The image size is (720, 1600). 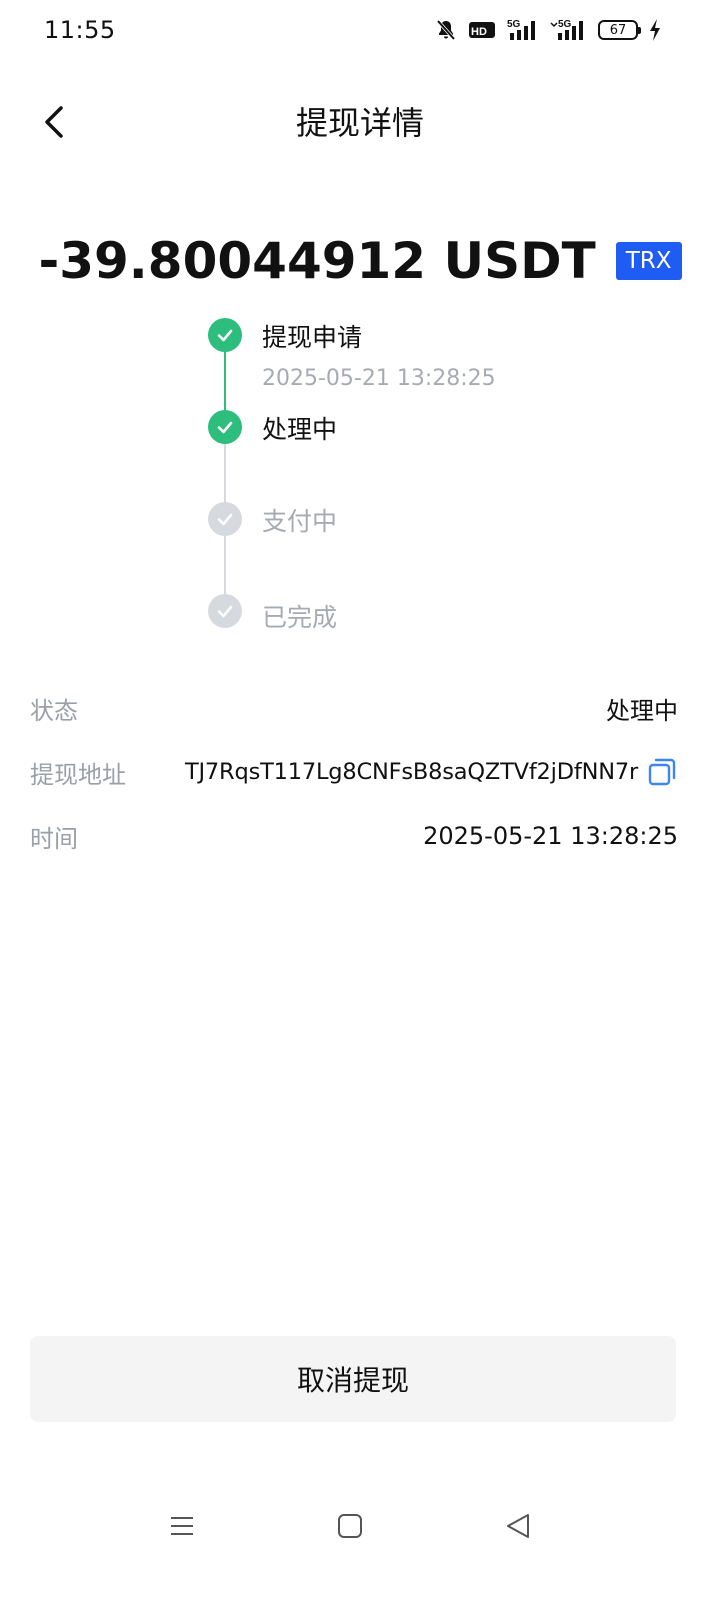 What do you see at coordinates (300, 521) in the screenshot?
I see `step-label: 支付中` at bounding box center [300, 521].